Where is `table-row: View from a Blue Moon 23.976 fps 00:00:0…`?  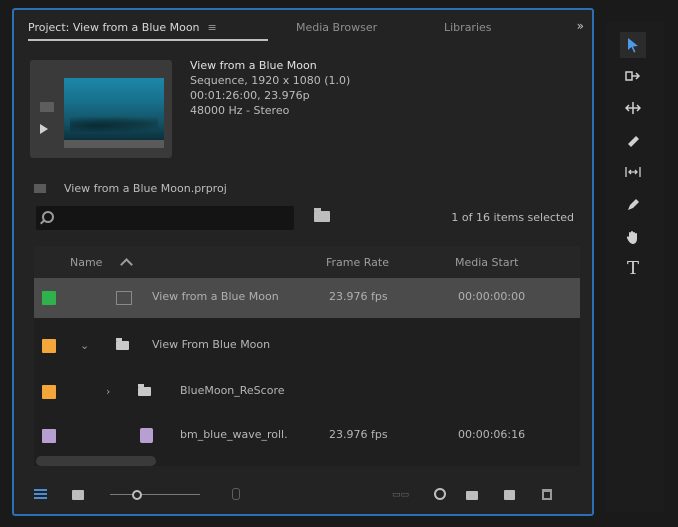
table-row: View from a Blue Moon 23.976 fps 00:00:0… is located at coordinates (307, 298).